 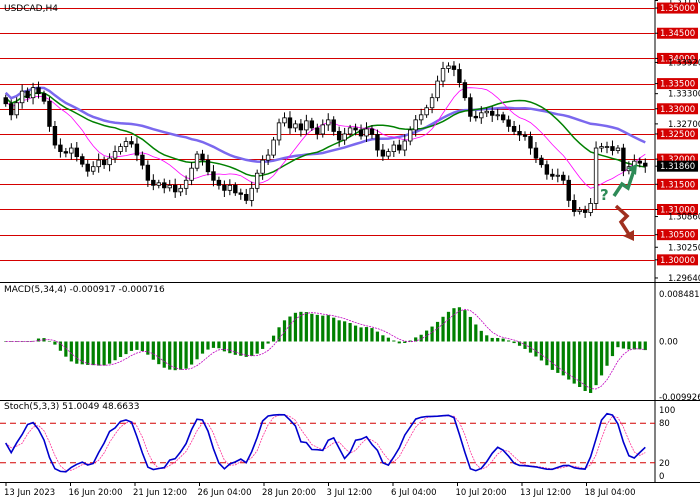 What do you see at coordinates (684, 63) in the screenshot?
I see `price-label: 1.33920` at bounding box center [684, 63].